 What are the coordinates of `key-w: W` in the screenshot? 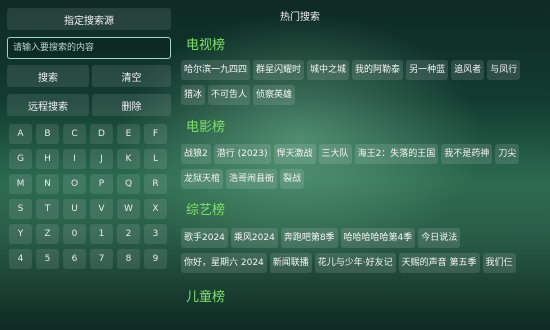 It's located at (128, 209).